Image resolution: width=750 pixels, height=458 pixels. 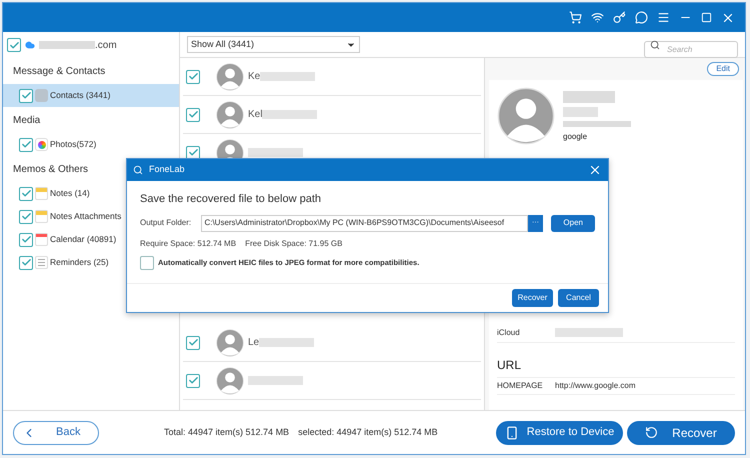 I want to click on account-label: .com, so click(x=106, y=45).